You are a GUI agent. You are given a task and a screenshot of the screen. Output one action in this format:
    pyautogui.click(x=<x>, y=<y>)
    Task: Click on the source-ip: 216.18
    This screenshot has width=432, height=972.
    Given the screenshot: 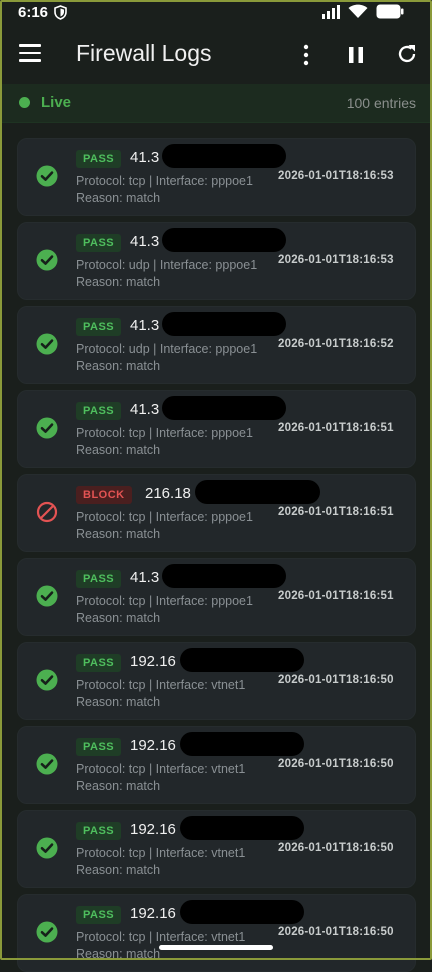 What is the action you would take?
    pyautogui.click(x=168, y=493)
    